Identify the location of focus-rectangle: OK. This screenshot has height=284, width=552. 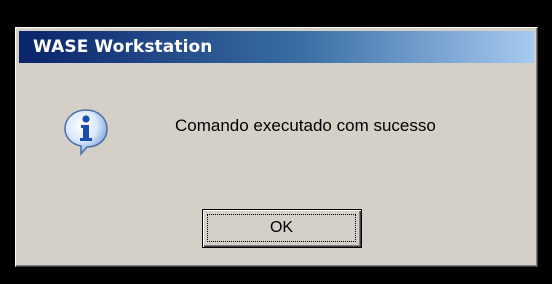
(281, 228).